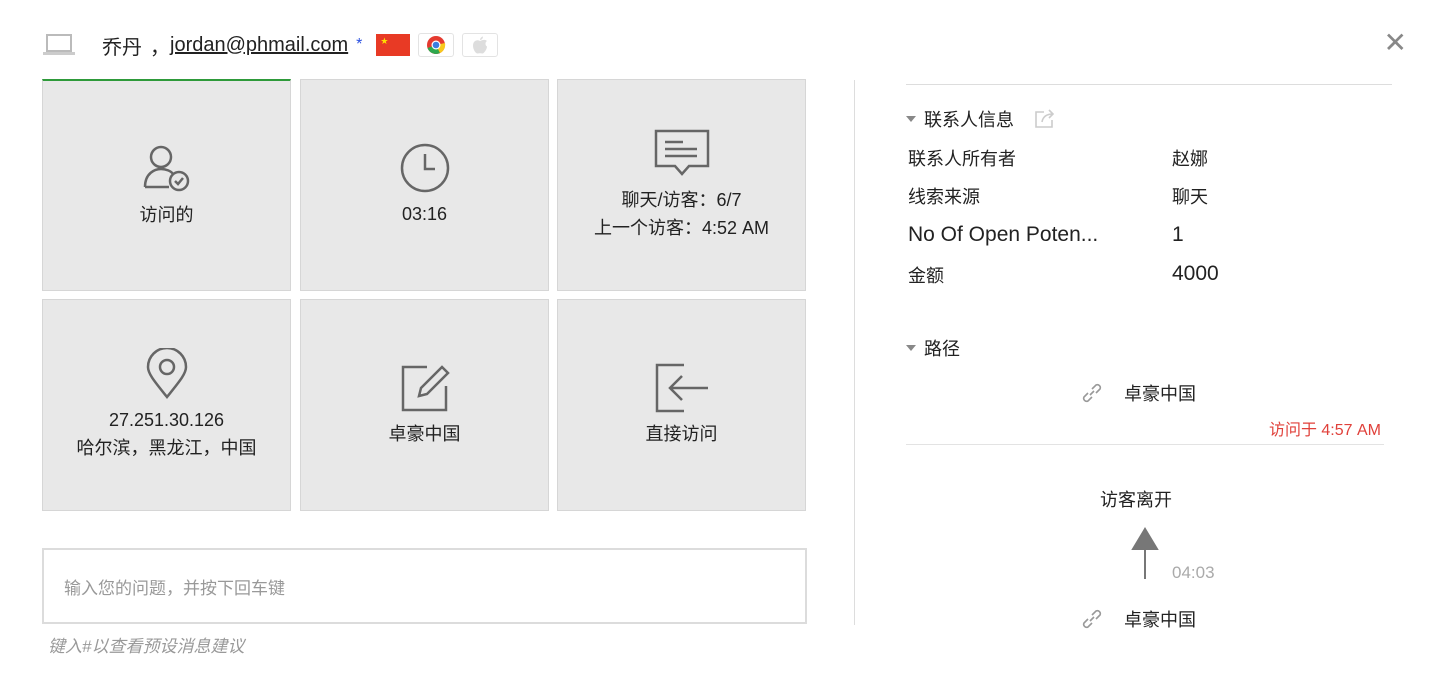  What do you see at coordinates (122, 47) in the screenshot?
I see `visitor-name: 乔丹` at bounding box center [122, 47].